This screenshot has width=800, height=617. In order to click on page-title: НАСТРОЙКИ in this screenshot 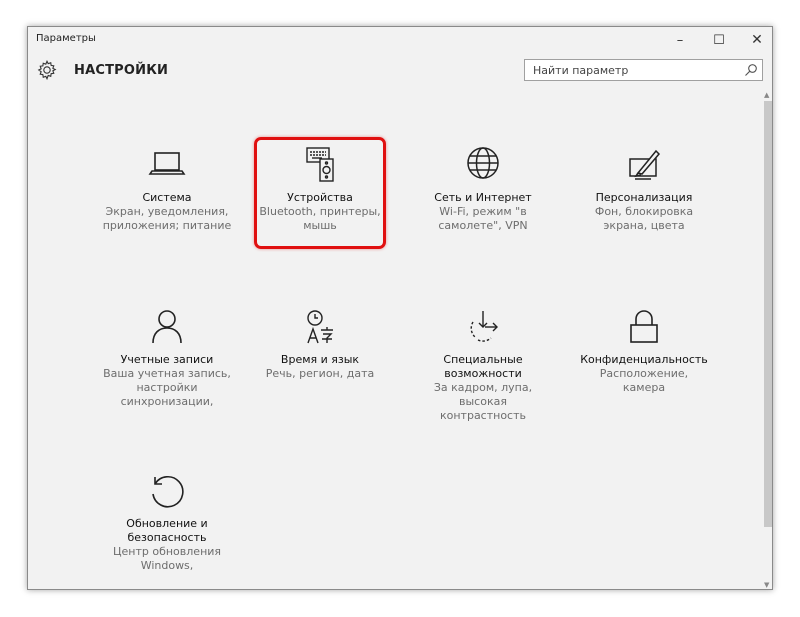, I will do `click(121, 70)`.